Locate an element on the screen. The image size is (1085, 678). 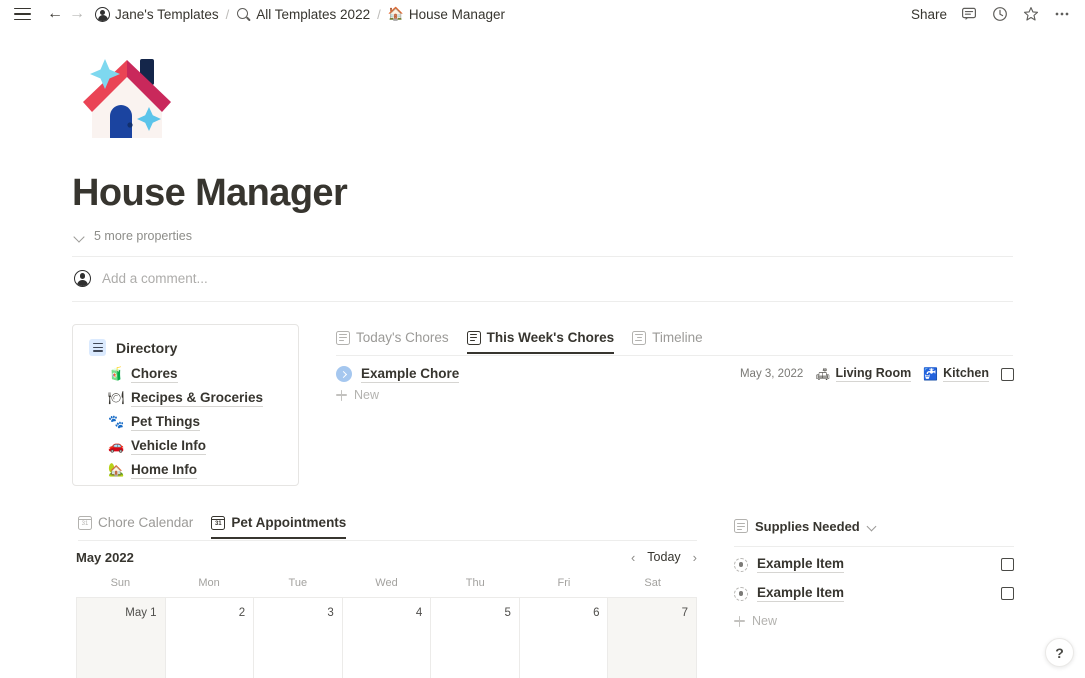
tab-todays-chores: Today's Chores is located at coordinates (392, 342).